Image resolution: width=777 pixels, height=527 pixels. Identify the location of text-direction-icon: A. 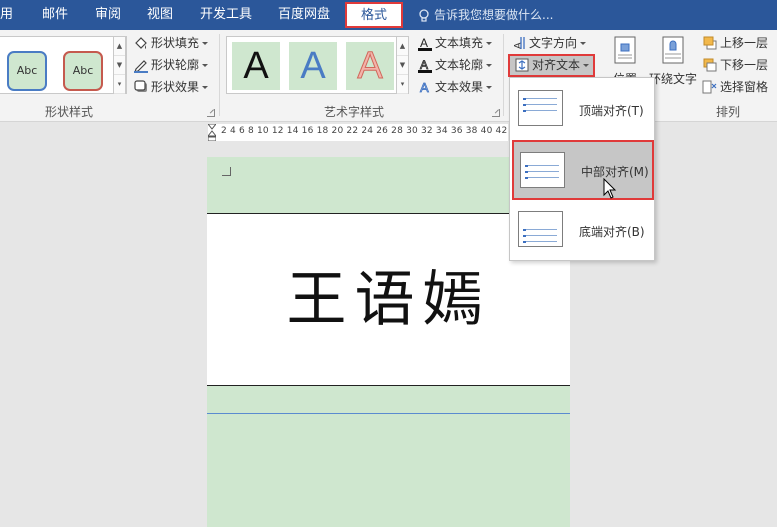
(519, 43).